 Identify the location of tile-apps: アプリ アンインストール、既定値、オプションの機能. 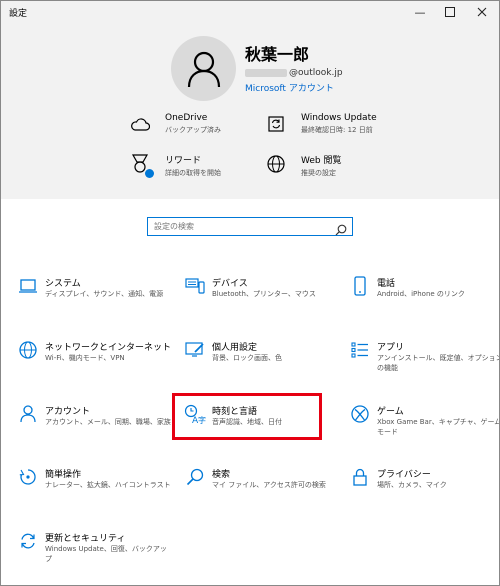
(424, 364).